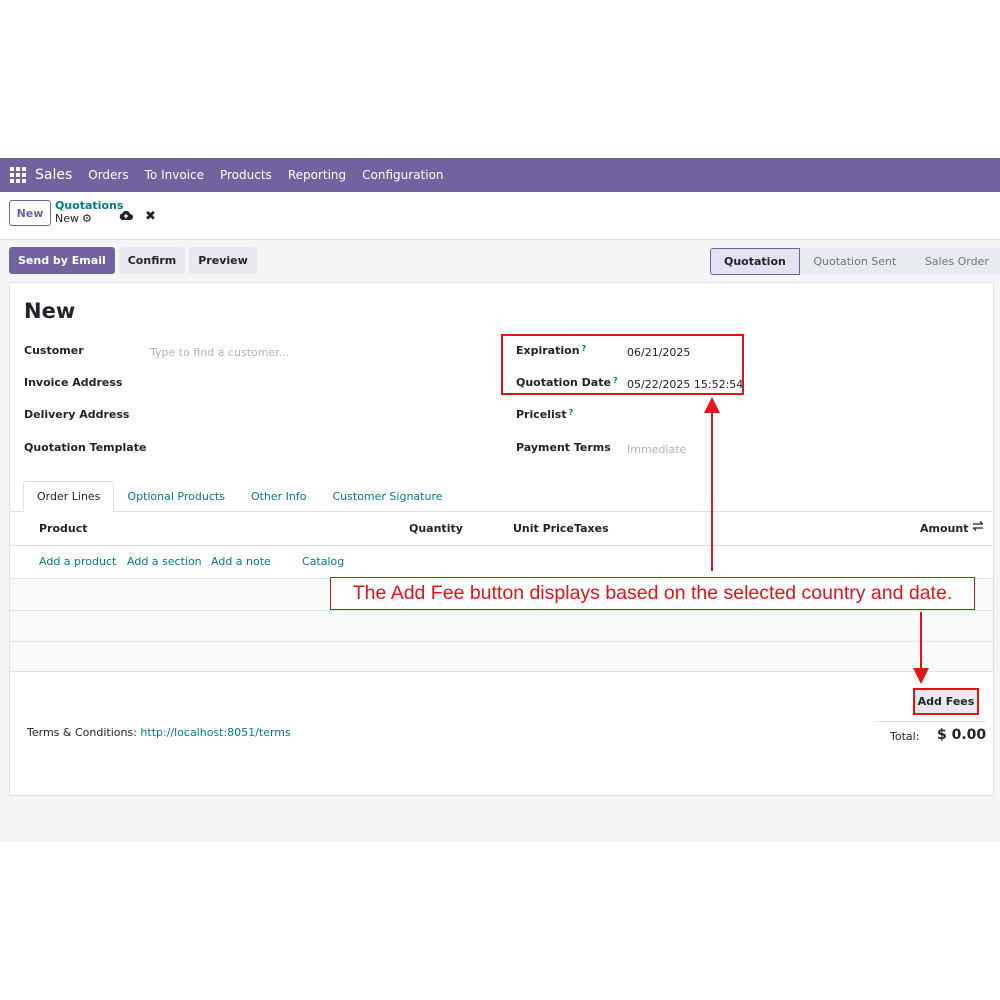  Describe the element at coordinates (82, 732) in the screenshot. I see `terms-label: Terms & Conditions:` at that location.